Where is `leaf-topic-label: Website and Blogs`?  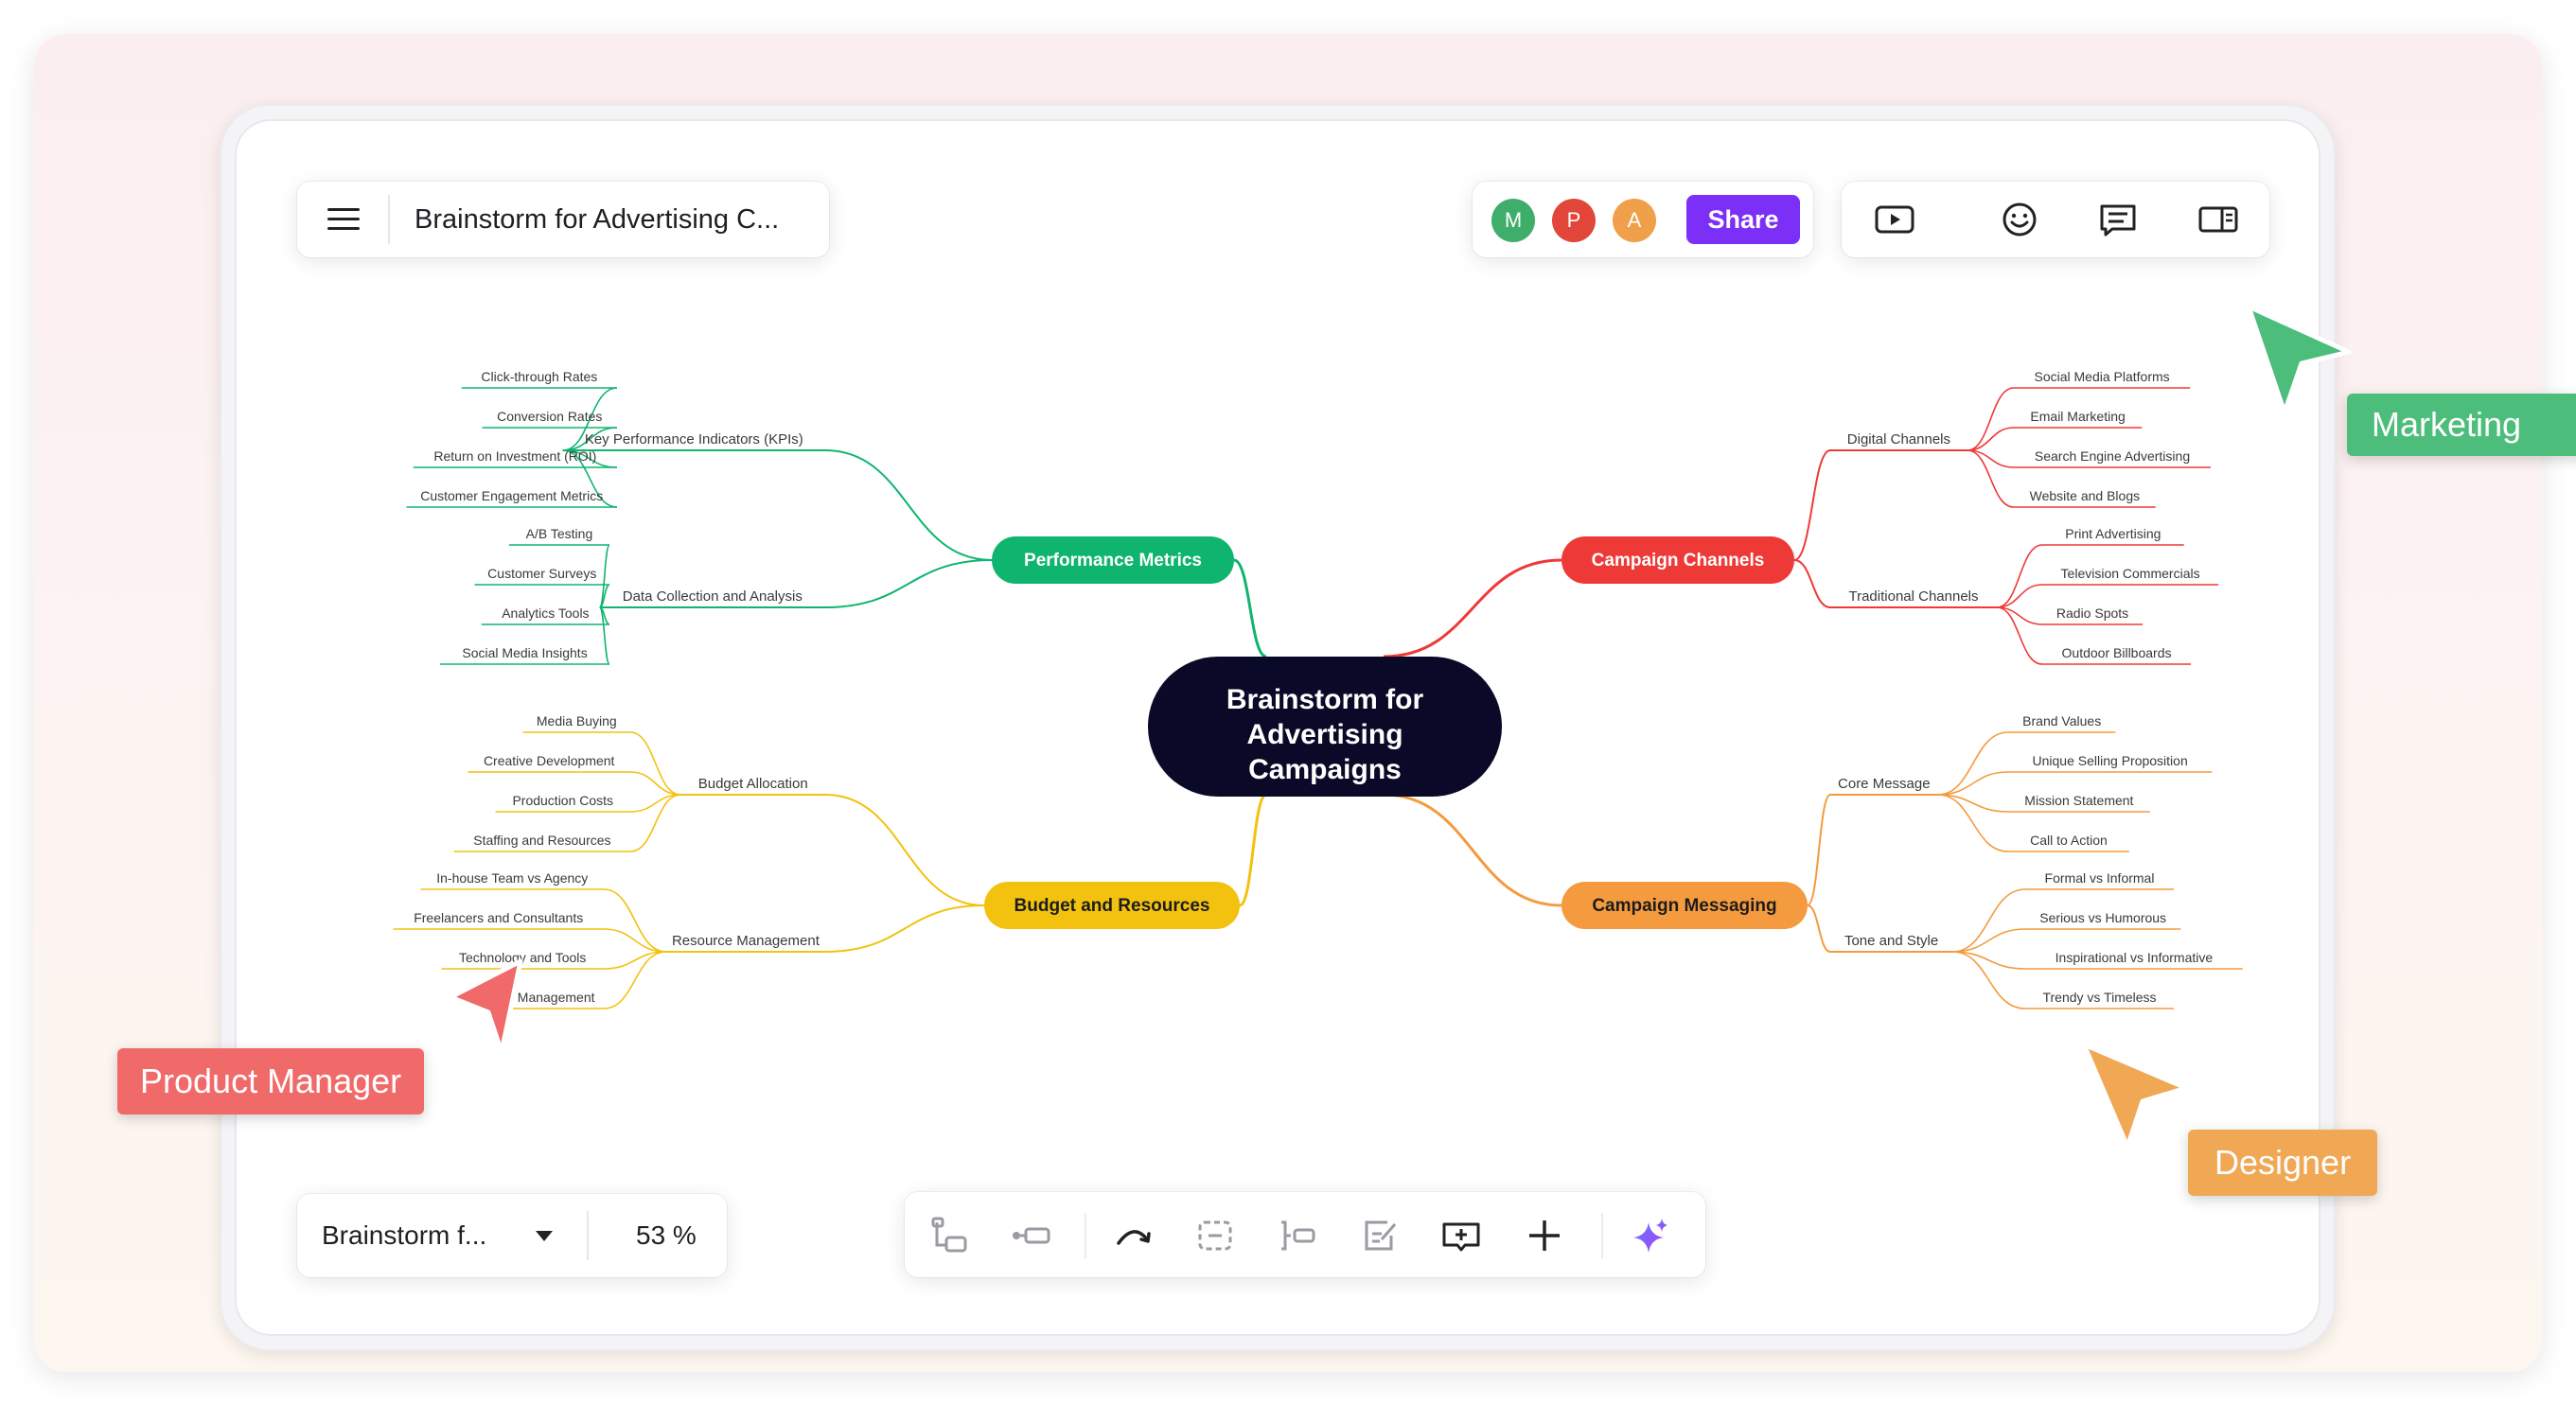 leaf-topic-label: Website and Blogs is located at coordinates (2085, 495).